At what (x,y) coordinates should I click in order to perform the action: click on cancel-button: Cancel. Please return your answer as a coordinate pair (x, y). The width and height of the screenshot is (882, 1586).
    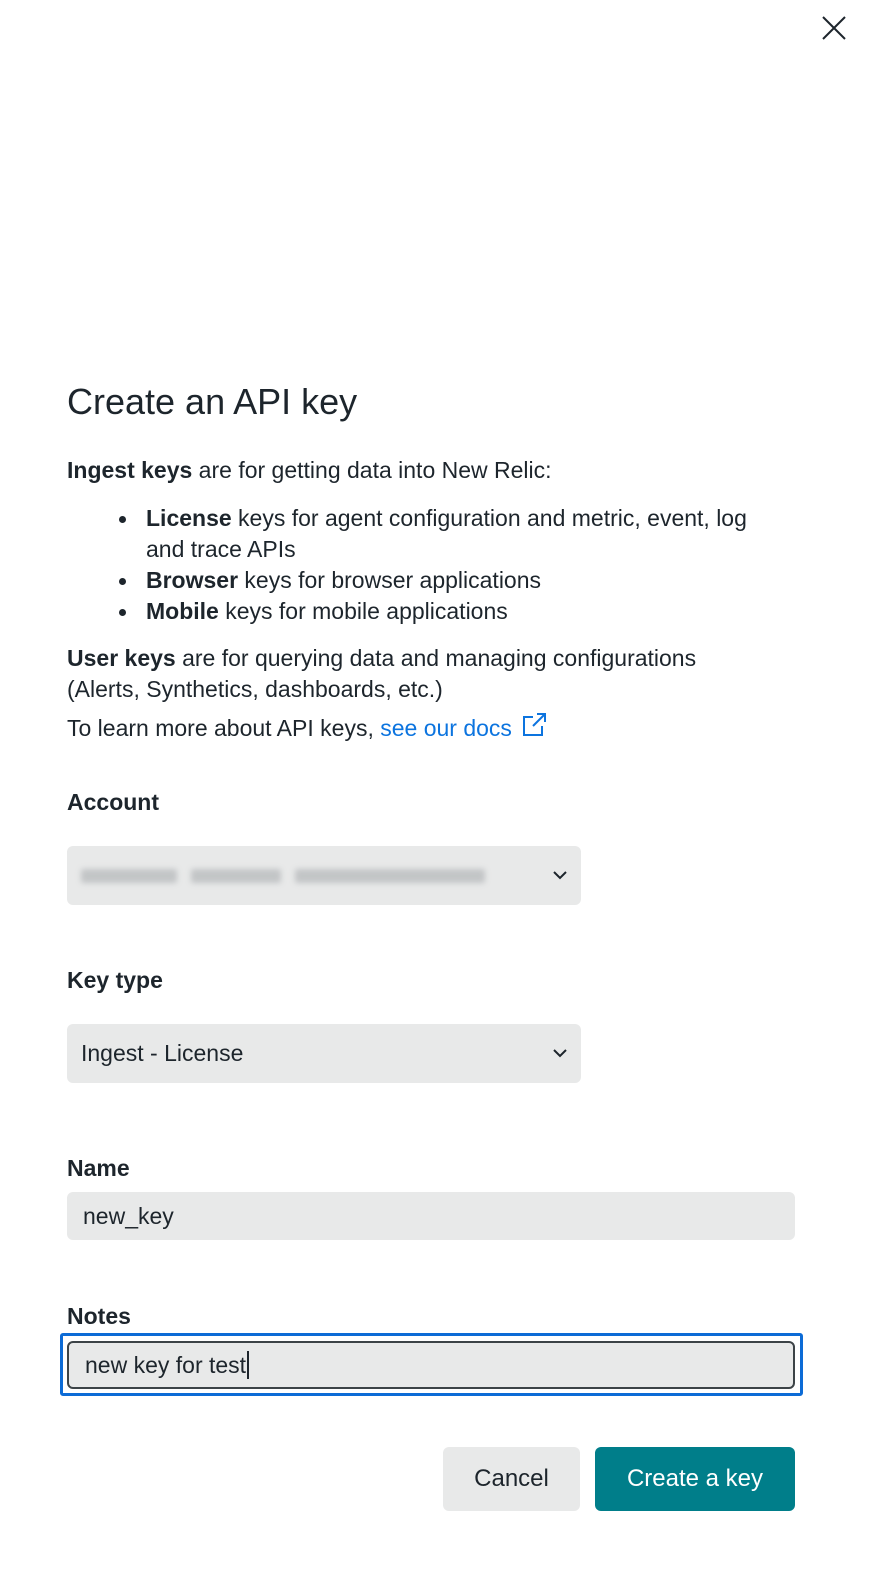
    Looking at the image, I should click on (511, 1479).